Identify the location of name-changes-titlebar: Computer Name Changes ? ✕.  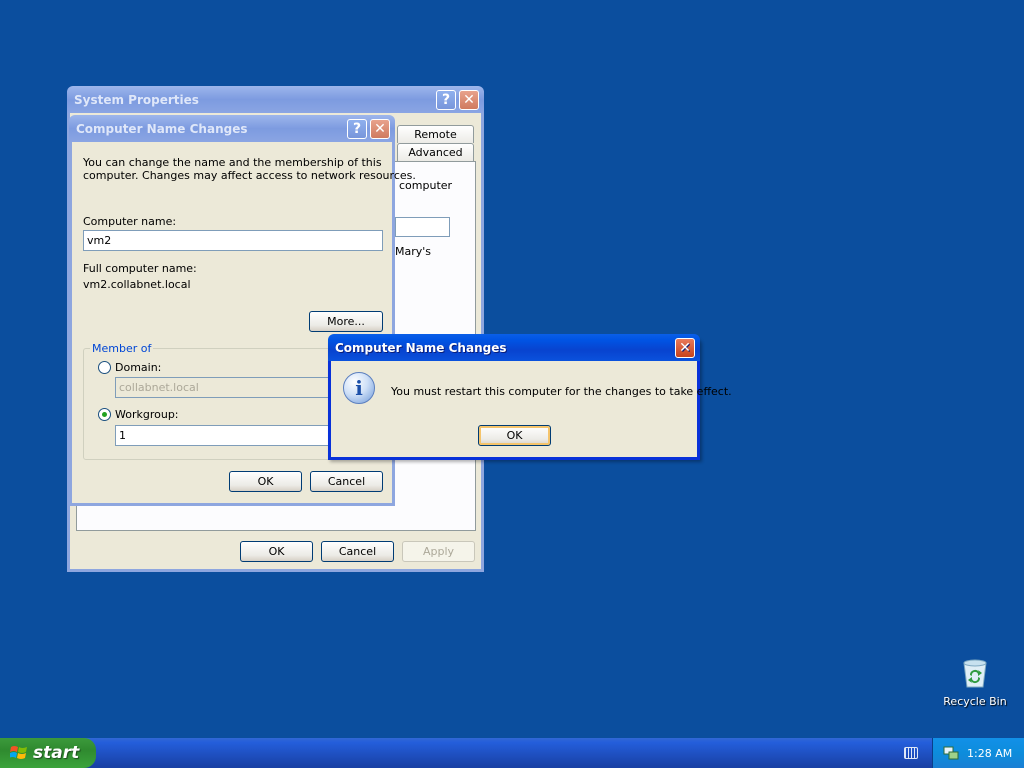
(232, 128).